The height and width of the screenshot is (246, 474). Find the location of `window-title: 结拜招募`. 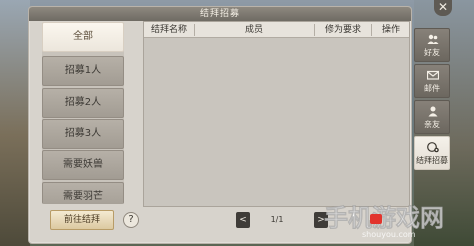

window-title: 结拜招募 is located at coordinates (219, 14).